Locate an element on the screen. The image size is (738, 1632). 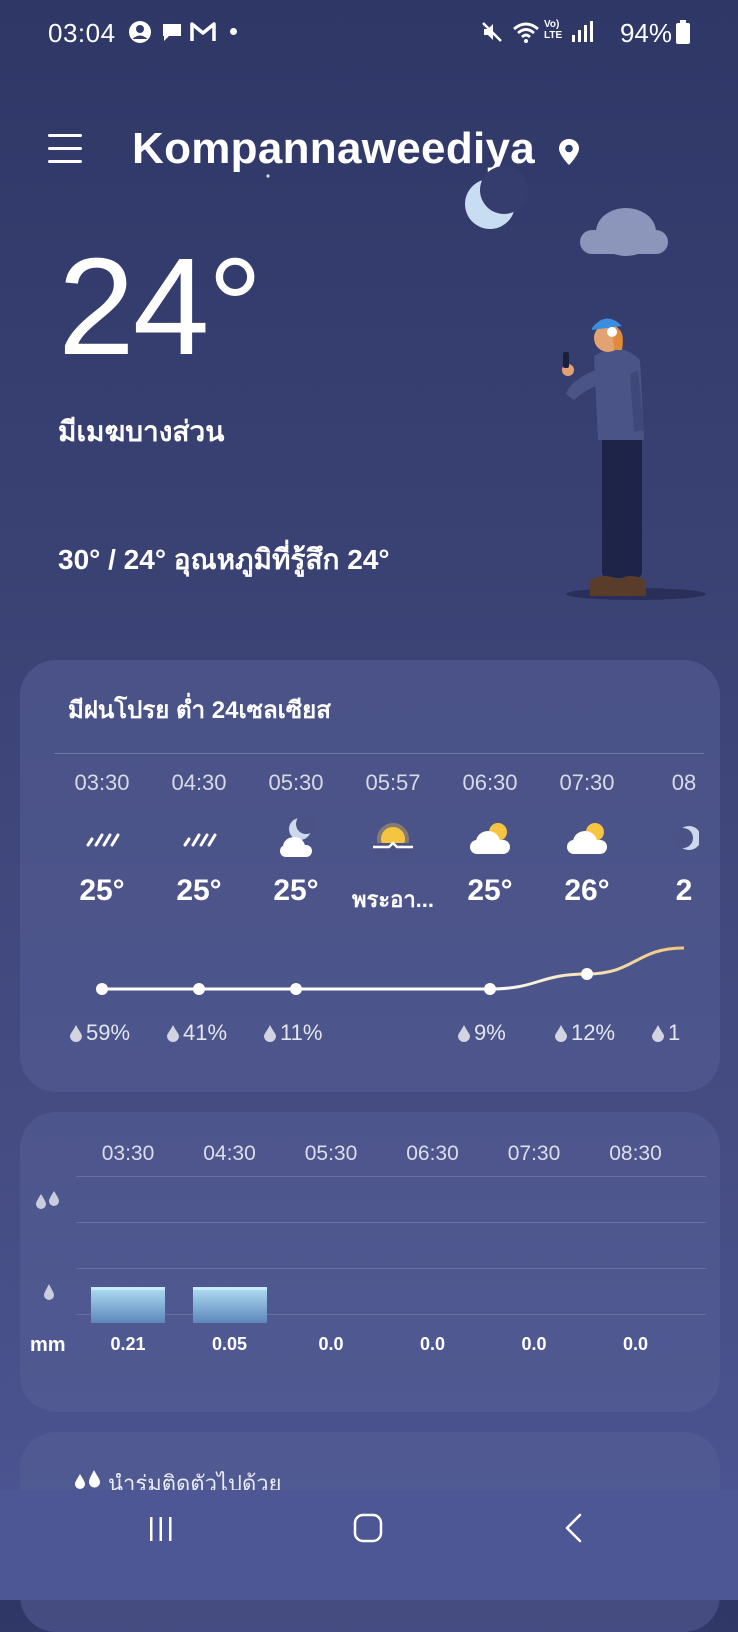
hour-item: 04:30 25° is located at coordinates (199, 839).